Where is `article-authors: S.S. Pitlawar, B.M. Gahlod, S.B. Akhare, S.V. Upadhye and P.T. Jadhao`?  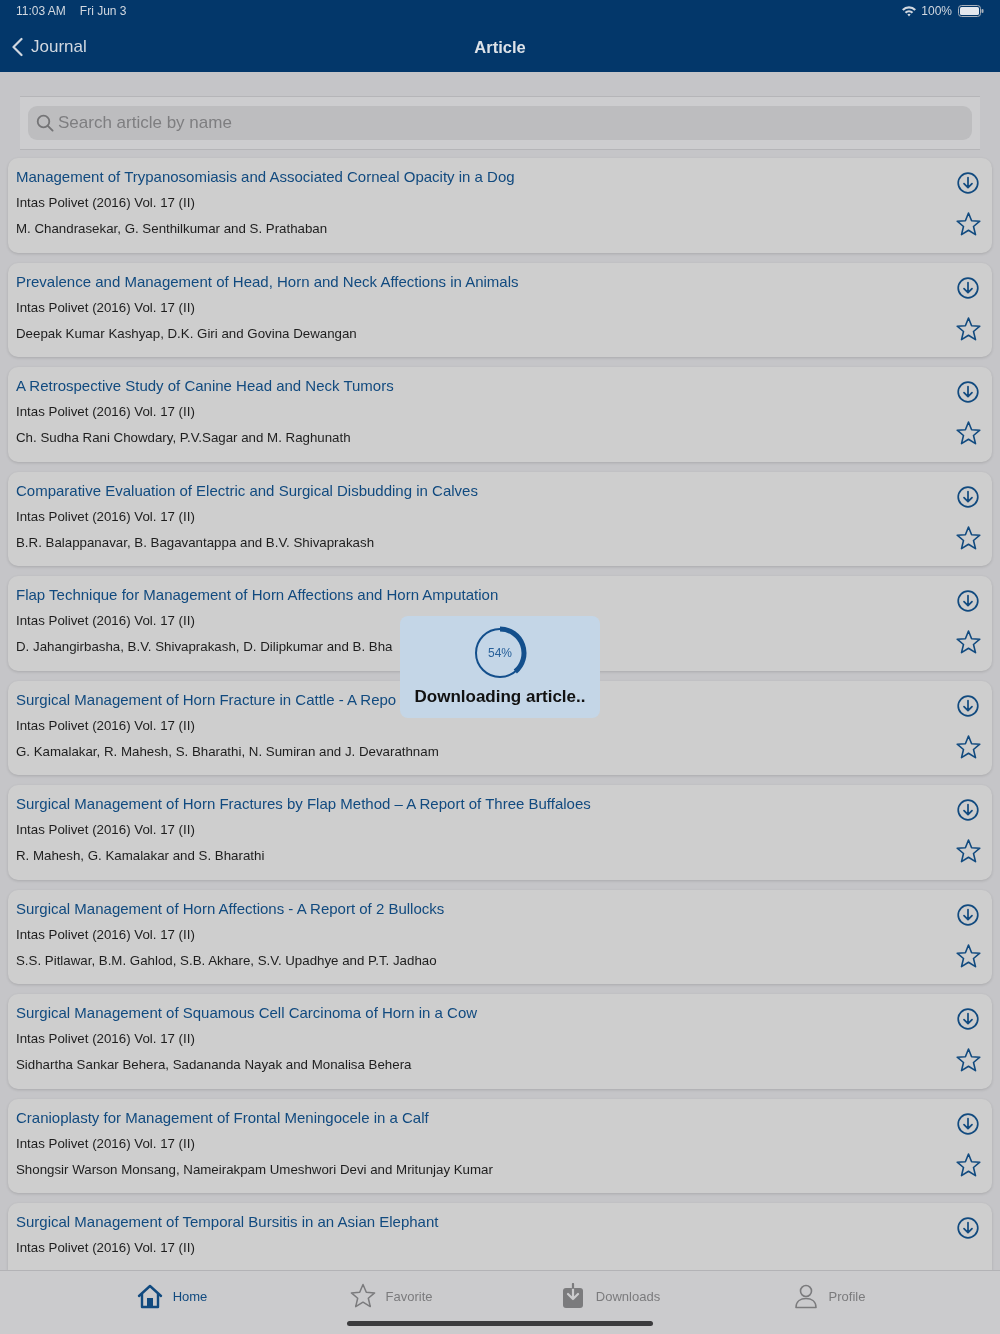 article-authors: S.S. Pitlawar, B.M. Gahlod, S.B. Akhare, S.V. Upadhye and P.T. Jadhao is located at coordinates (226, 960).